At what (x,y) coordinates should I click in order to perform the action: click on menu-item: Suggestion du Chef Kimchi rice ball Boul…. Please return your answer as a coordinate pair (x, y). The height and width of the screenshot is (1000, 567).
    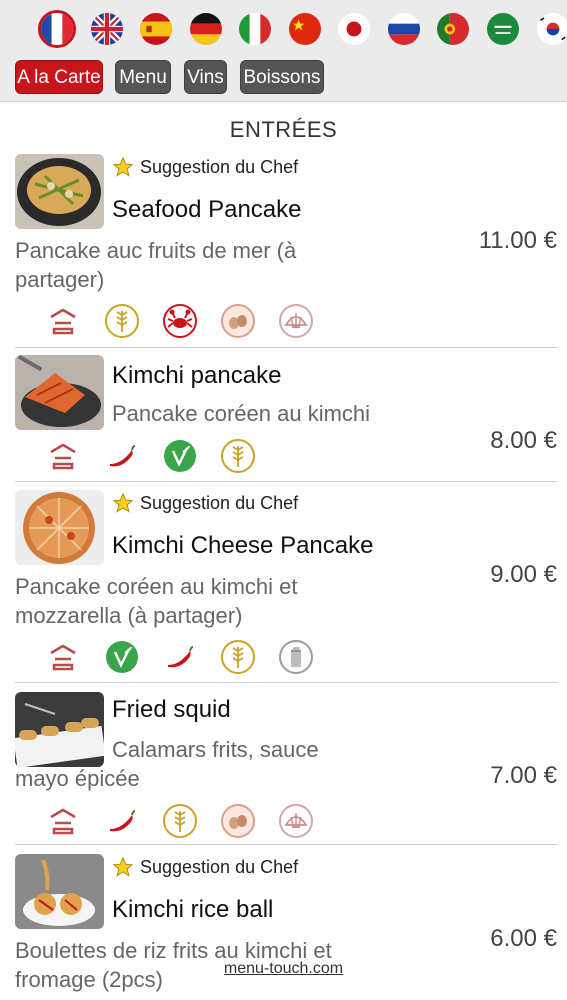
    Looking at the image, I should click on (286, 927).